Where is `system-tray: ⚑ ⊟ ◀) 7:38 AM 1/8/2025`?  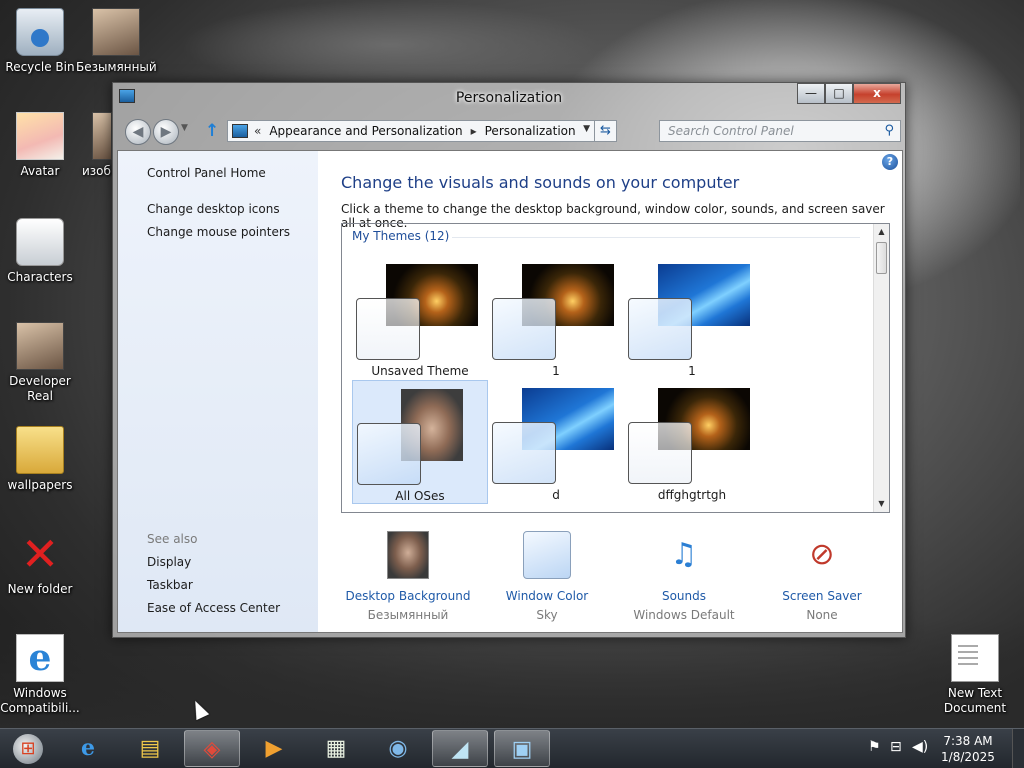 system-tray: ⚑ ⊟ ◀) 7:38 AM 1/8/2025 is located at coordinates (934, 748).